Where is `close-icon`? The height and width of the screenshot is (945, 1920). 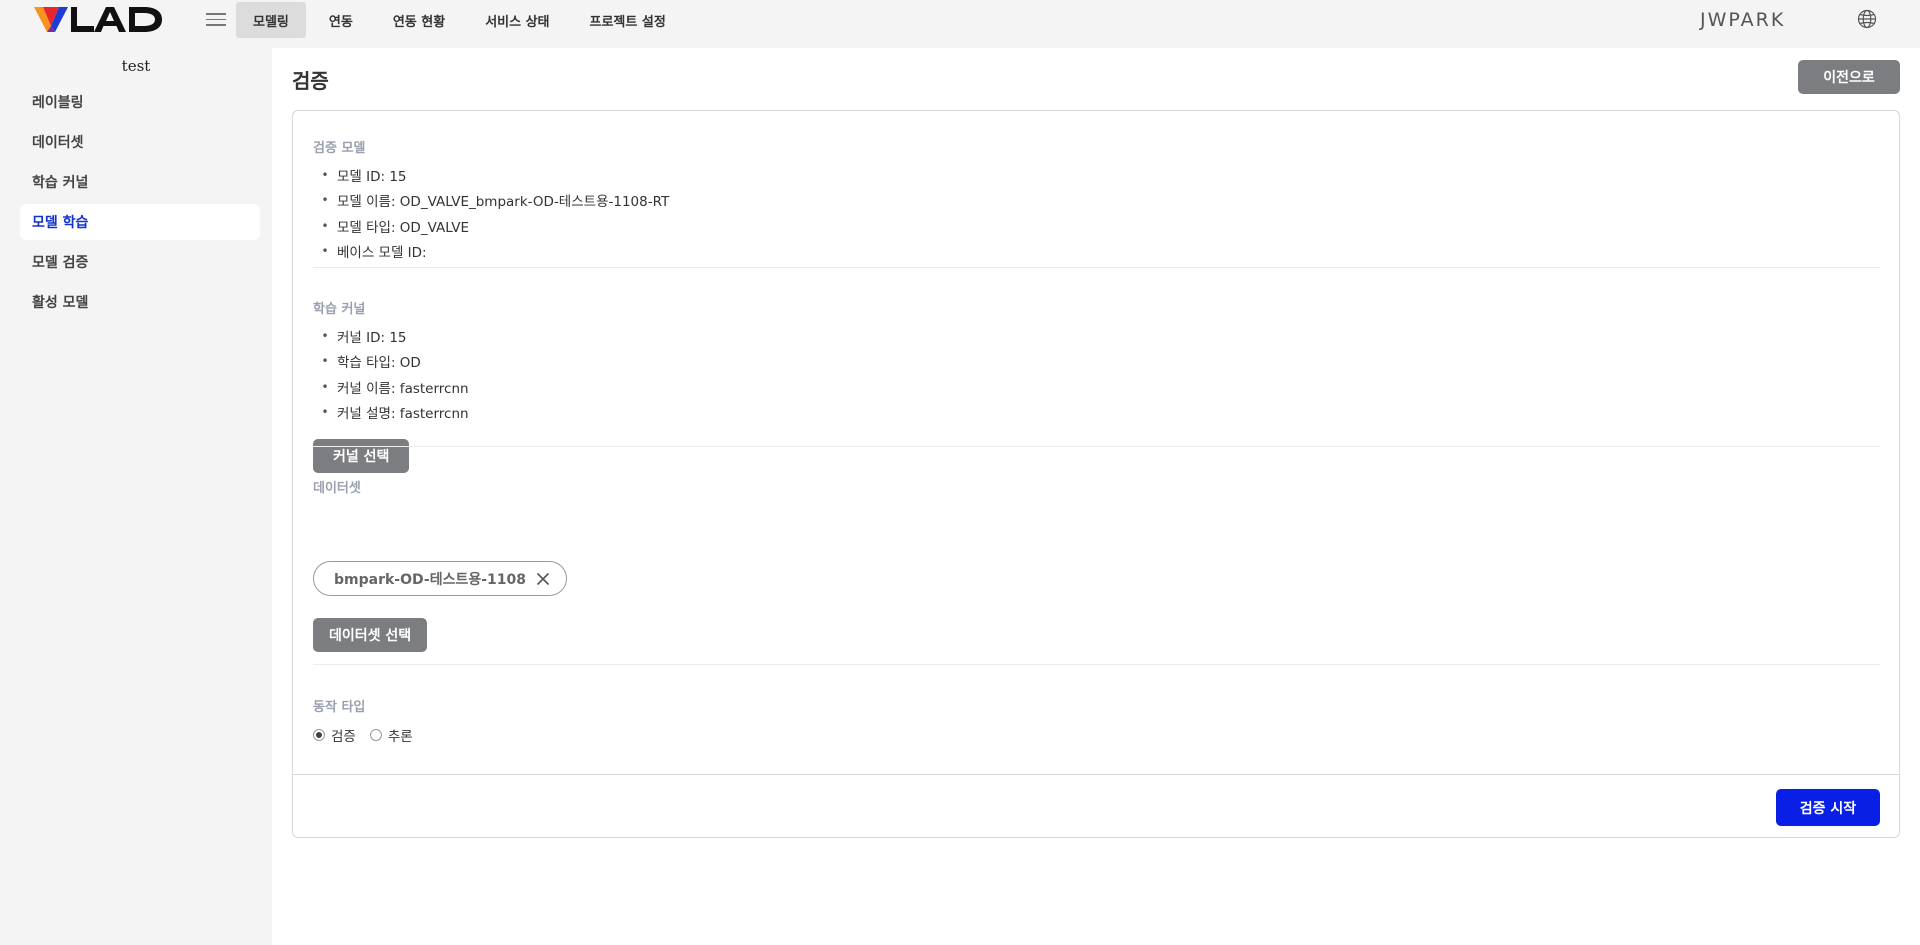 close-icon is located at coordinates (543, 579).